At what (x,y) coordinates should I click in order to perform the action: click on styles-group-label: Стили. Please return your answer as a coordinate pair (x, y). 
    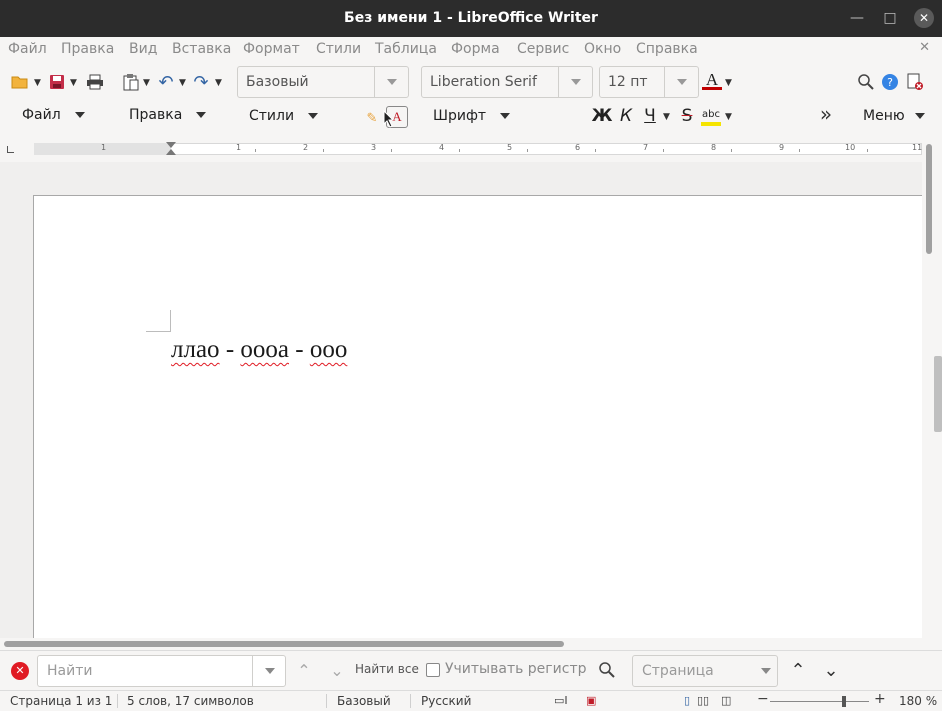
    Looking at the image, I should click on (284, 116).